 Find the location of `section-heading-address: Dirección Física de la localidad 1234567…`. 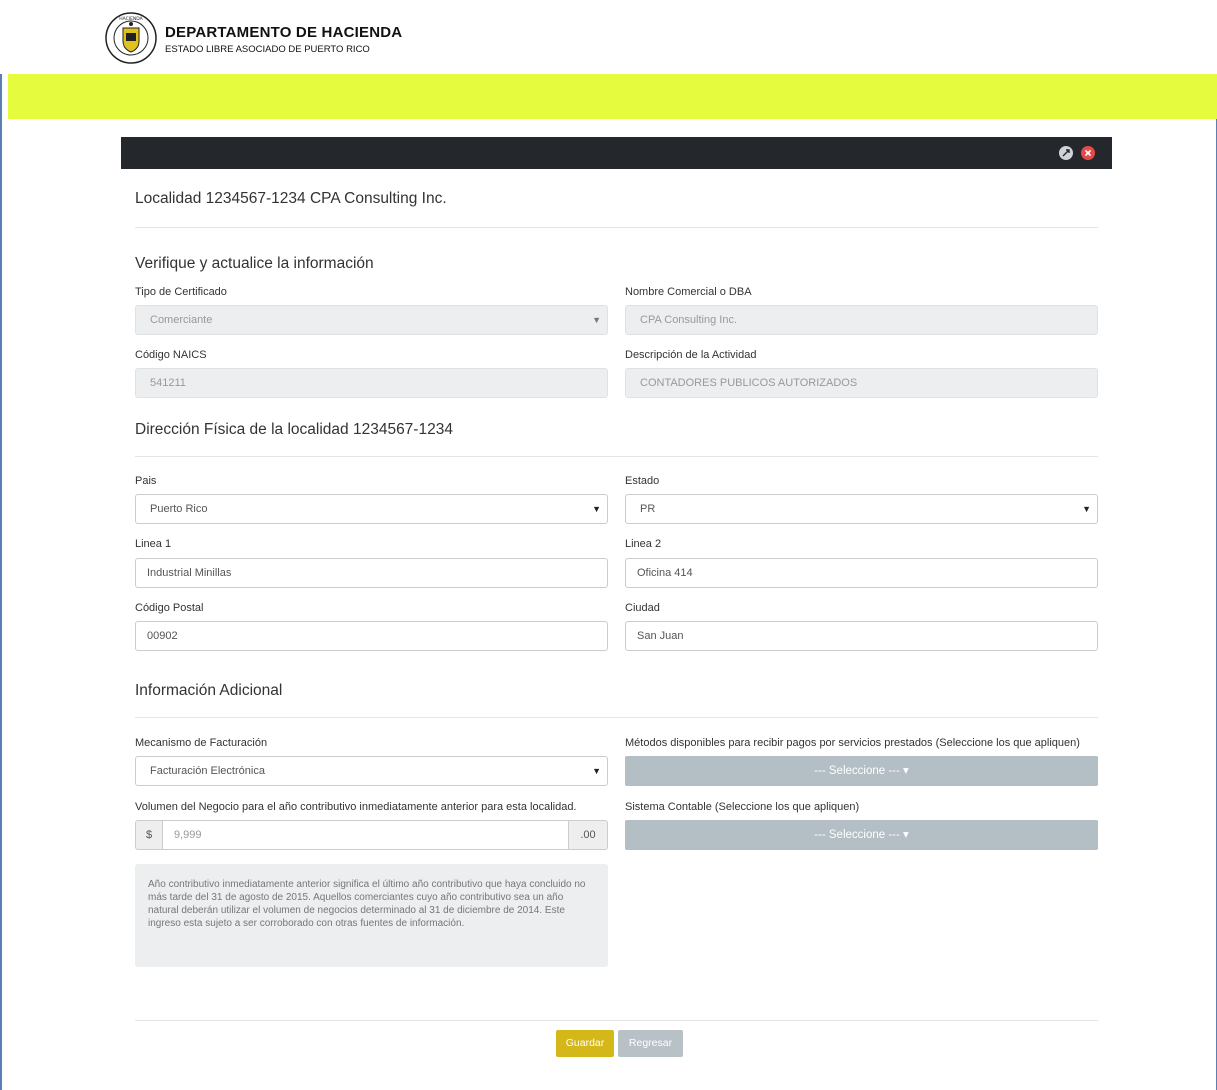

section-heading-address: Dirección Física de la localidad 1234567… is located at coordinates (294, 429).